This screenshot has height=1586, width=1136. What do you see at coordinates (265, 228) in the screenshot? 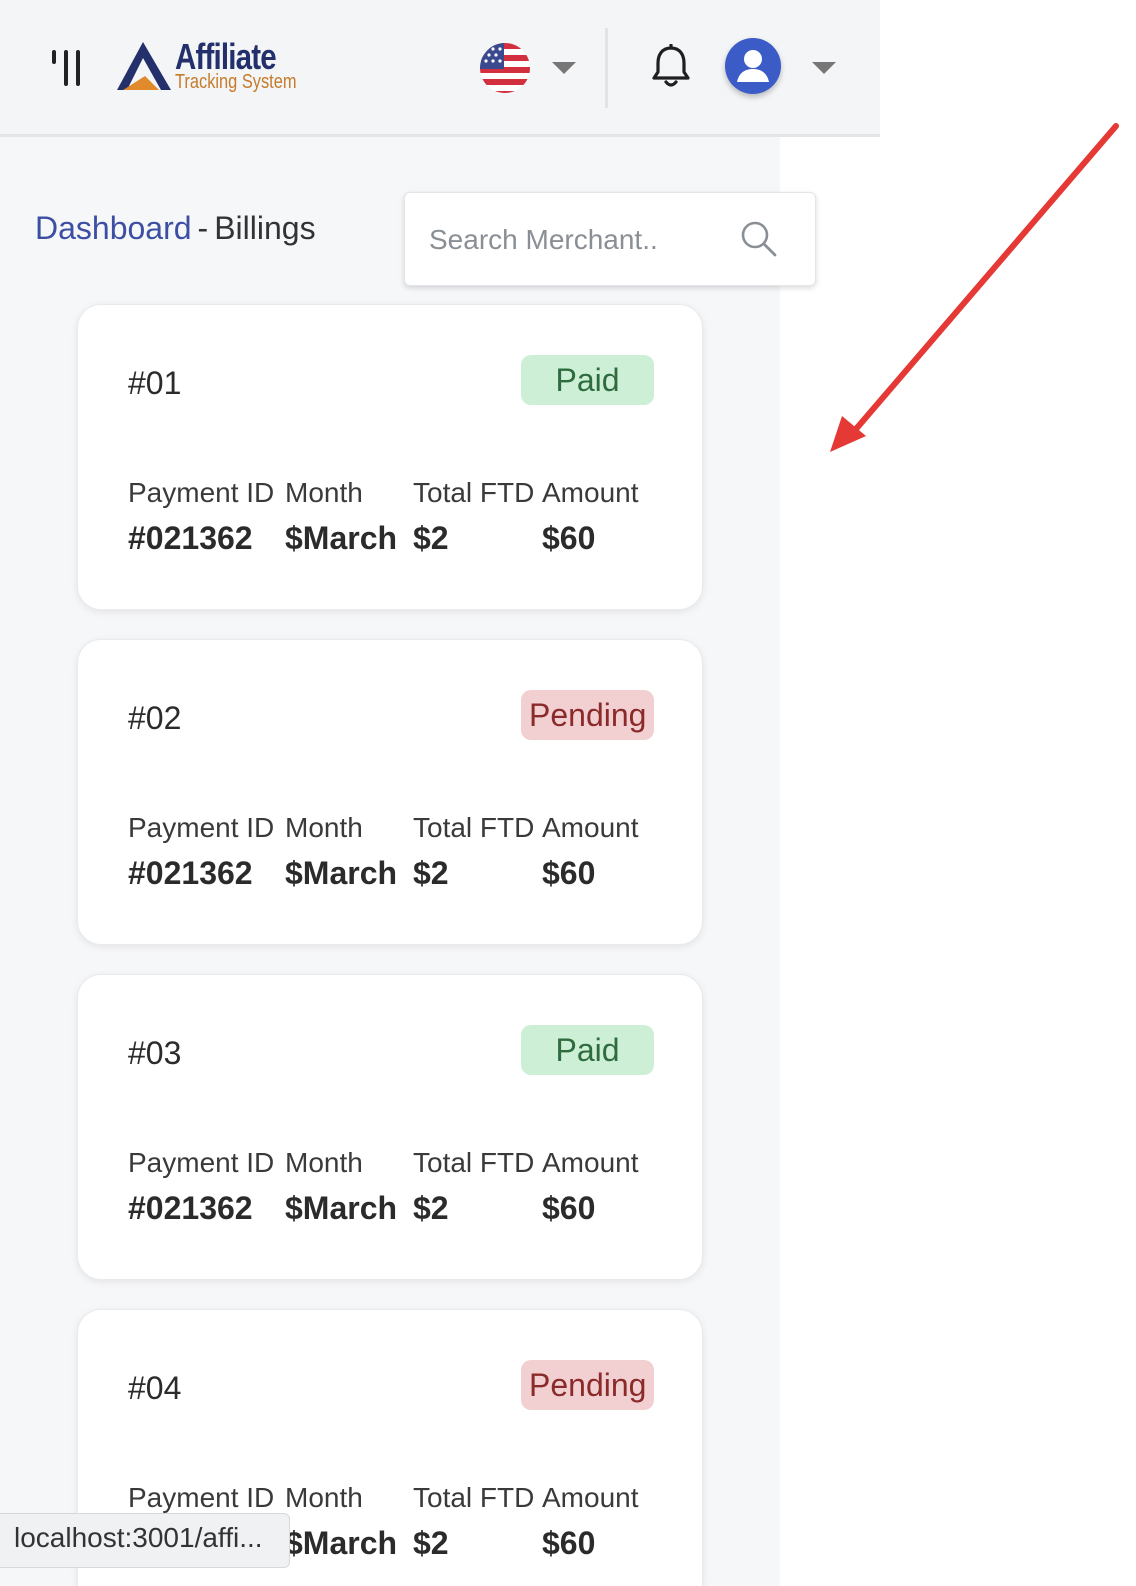
I see `breadcrumb-current: Billings` at bounding box center [265, 228].